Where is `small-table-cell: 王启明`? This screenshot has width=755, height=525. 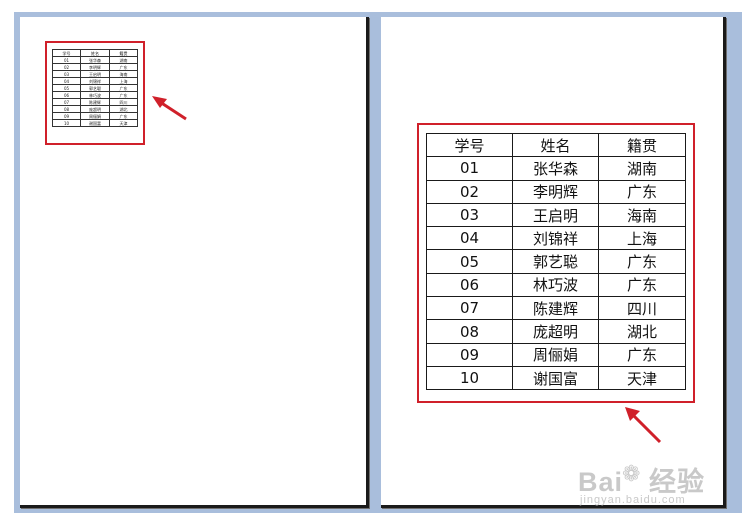
small-table-cell: 王启明 is located at coordinates (95, 74).